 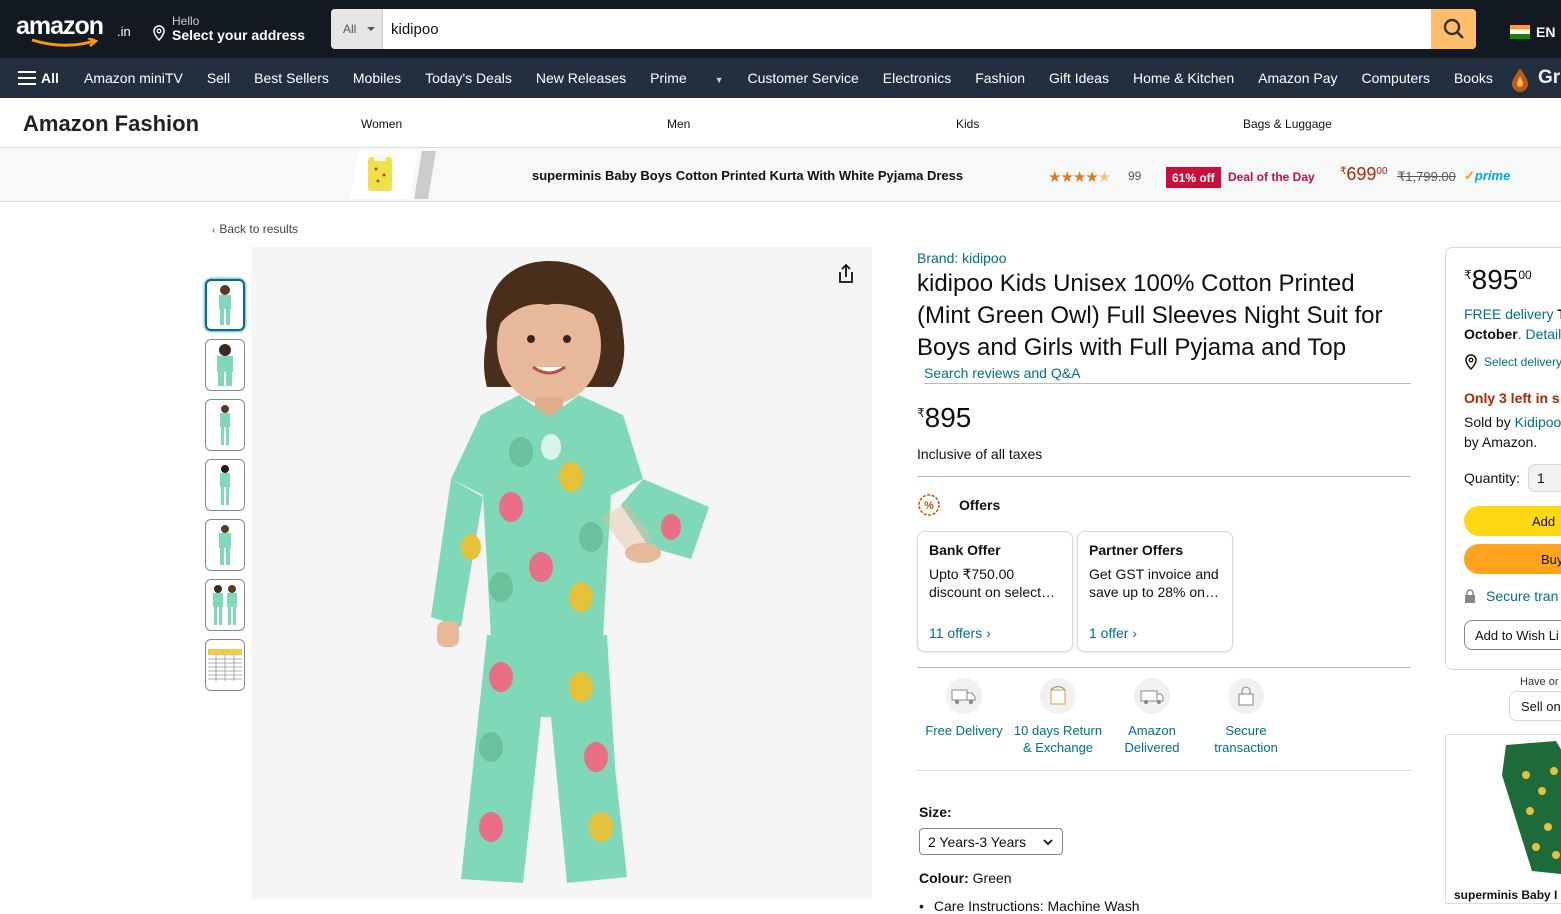 What do you see at coordinates (1136, 550) in the screenshot?
I see `offer-card-title: Partner Offers` at bounding box center [1136, 550].